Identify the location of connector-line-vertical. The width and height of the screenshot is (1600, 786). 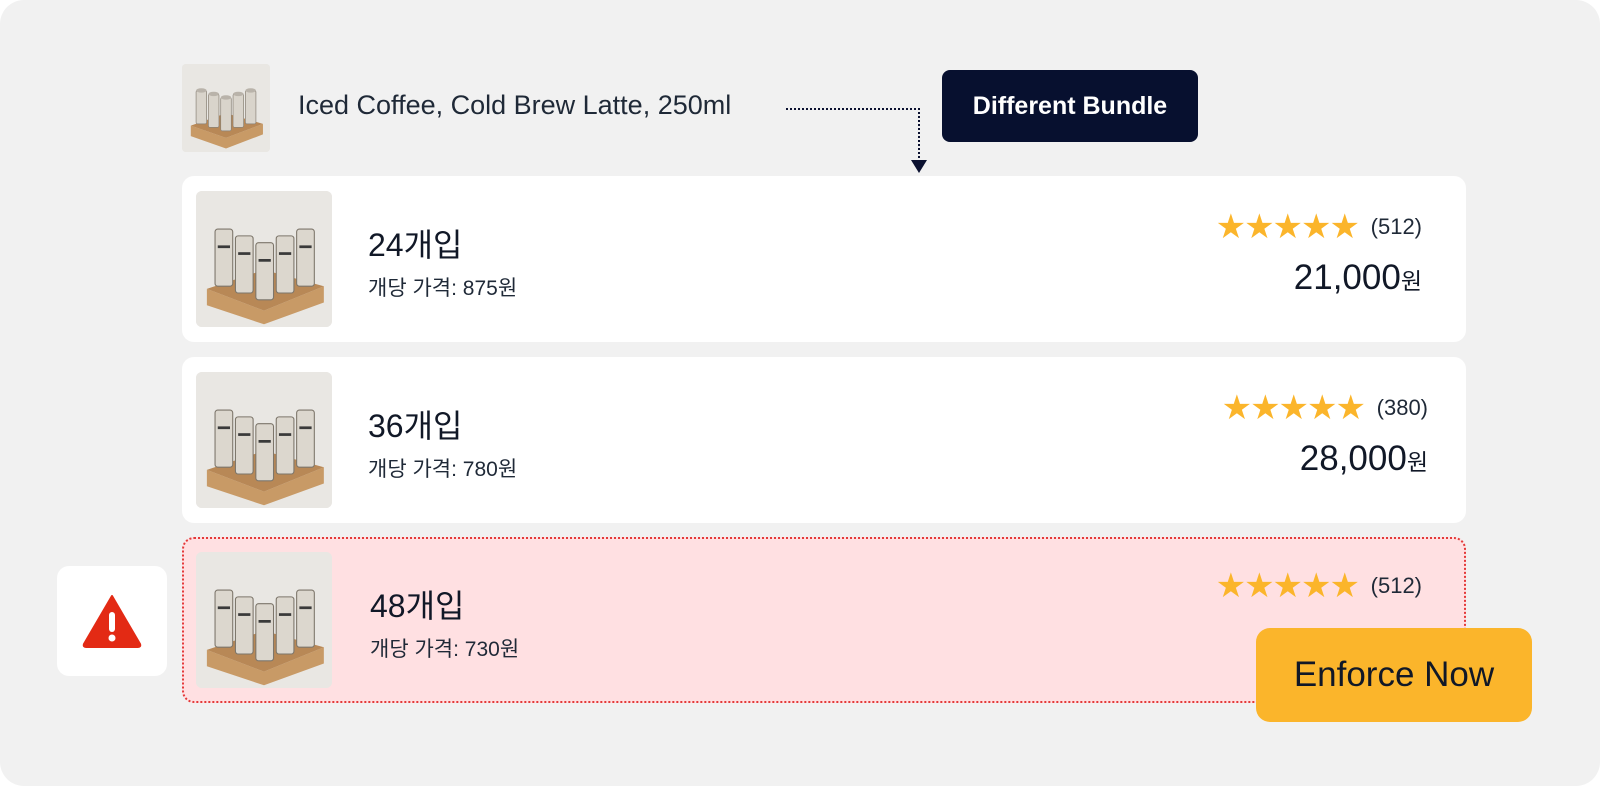
(919, 133).